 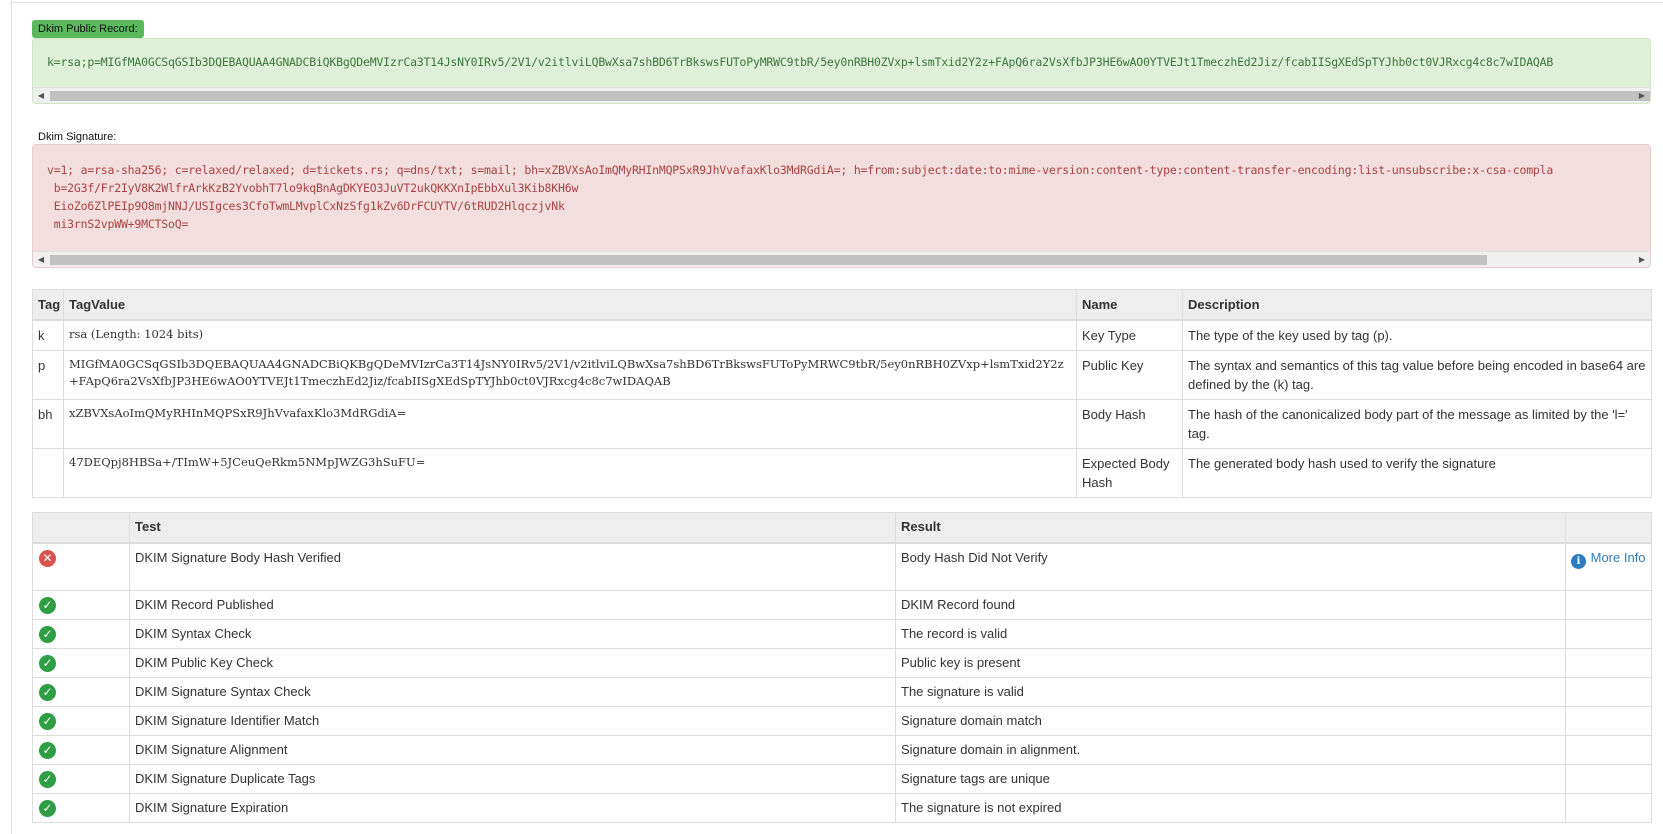 What do you see at coordinates (512, 779) in the screenshot?
I see `test-cell: DKIM Signature Duplicate Tags` at bounding box center [512, 779].